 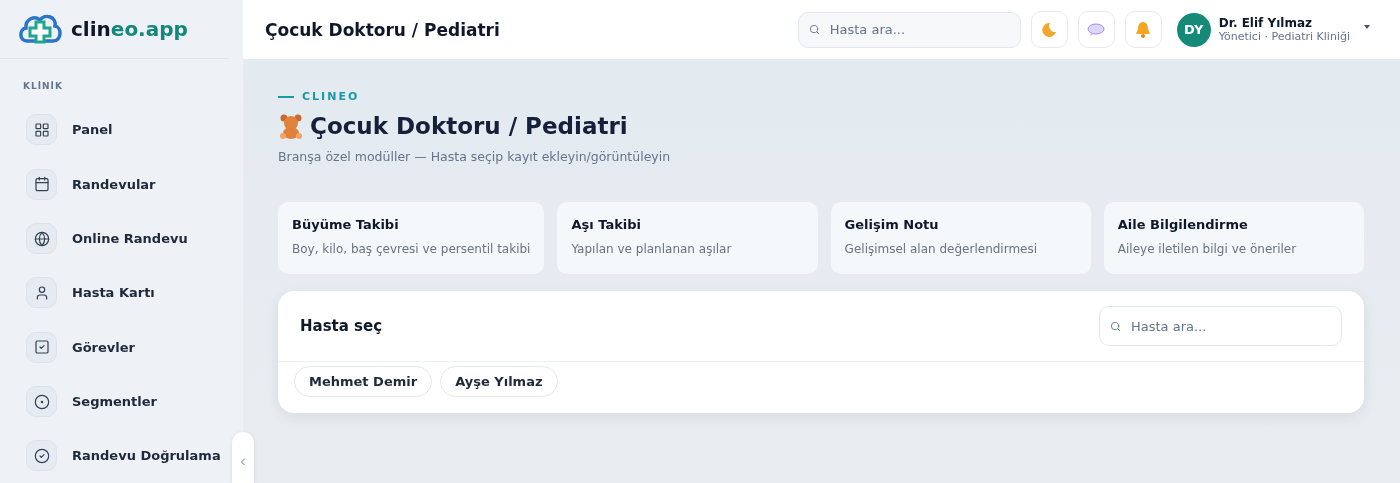 I want to click on moon-icon, so click(x=1049, y=29).